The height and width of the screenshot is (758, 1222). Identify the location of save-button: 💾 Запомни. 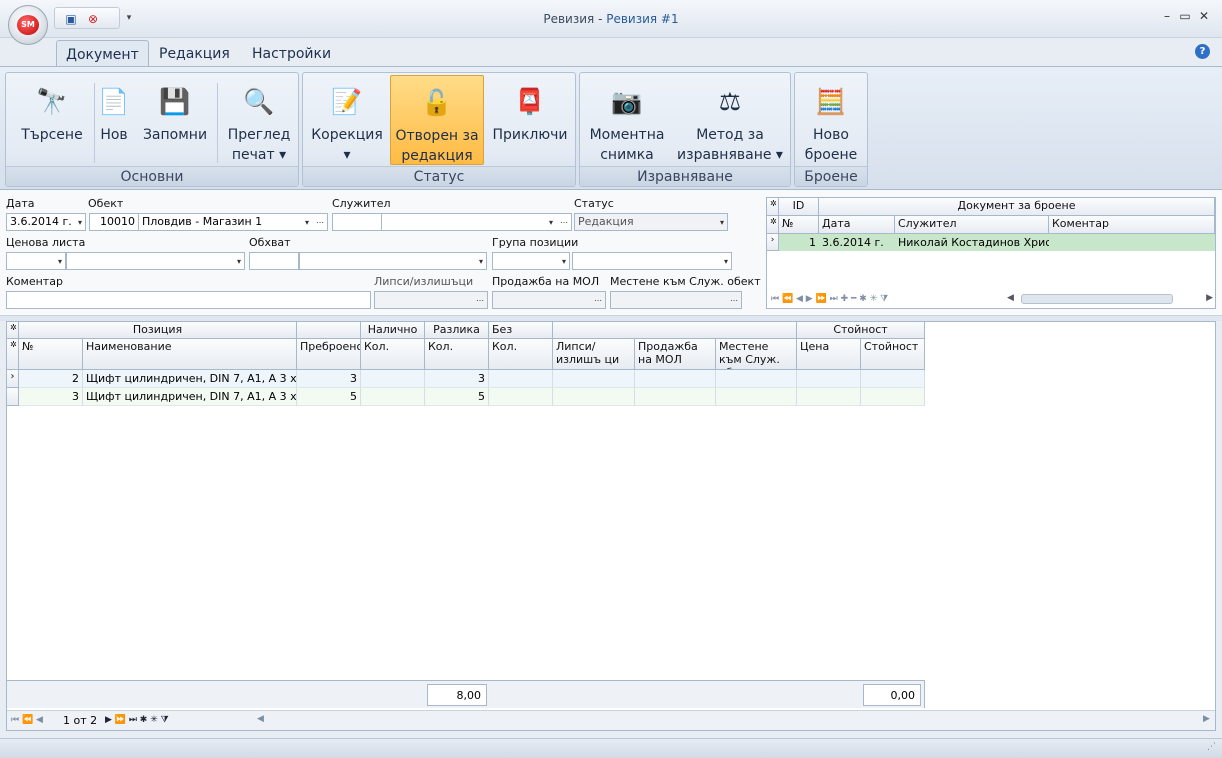
(175, 120).